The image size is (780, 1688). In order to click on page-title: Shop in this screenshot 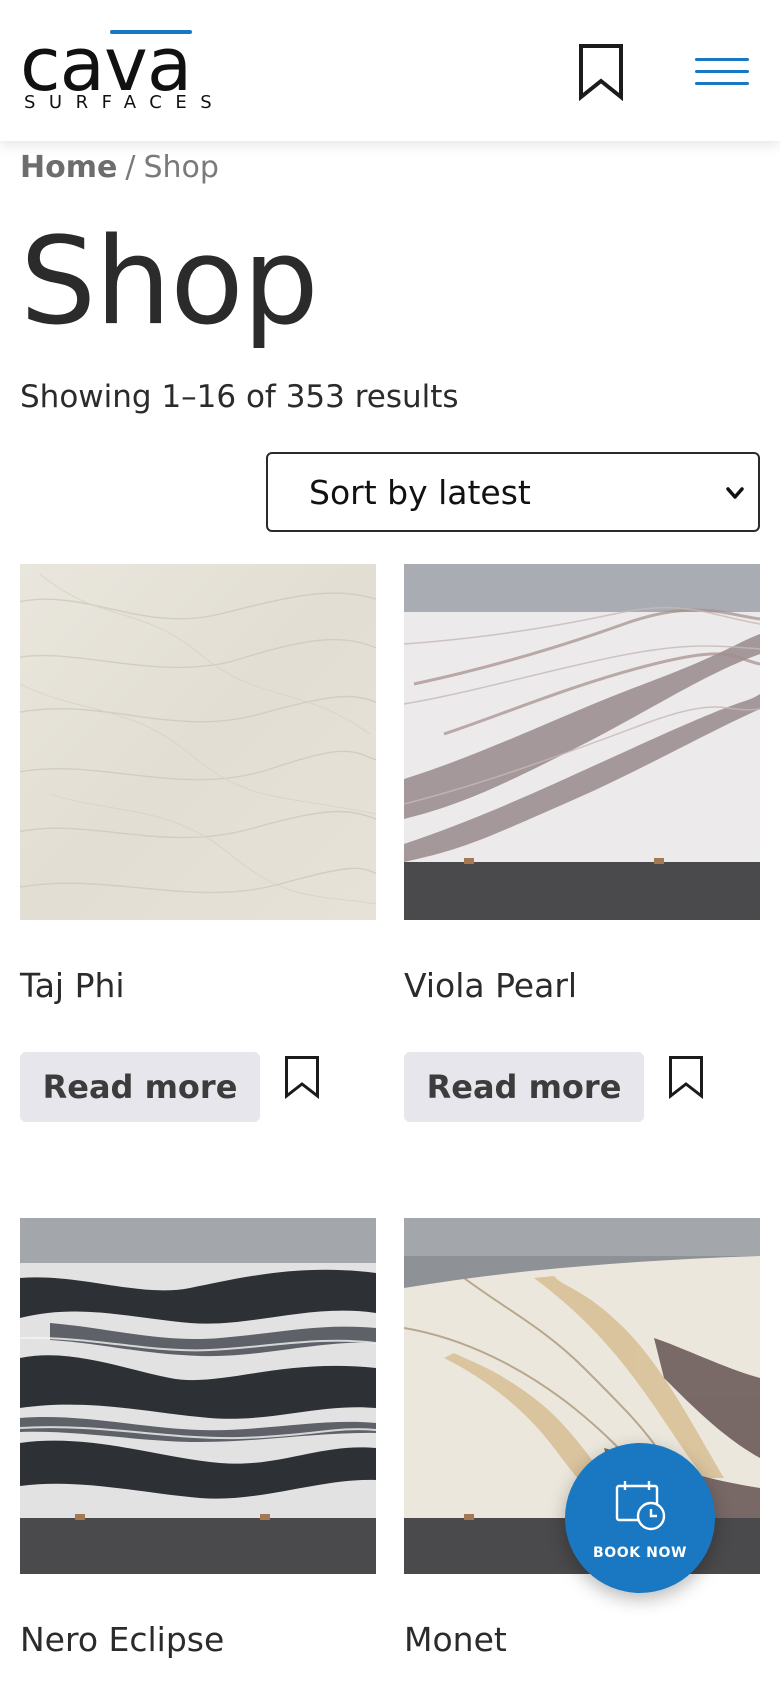, I will do `click(169, 282)`.